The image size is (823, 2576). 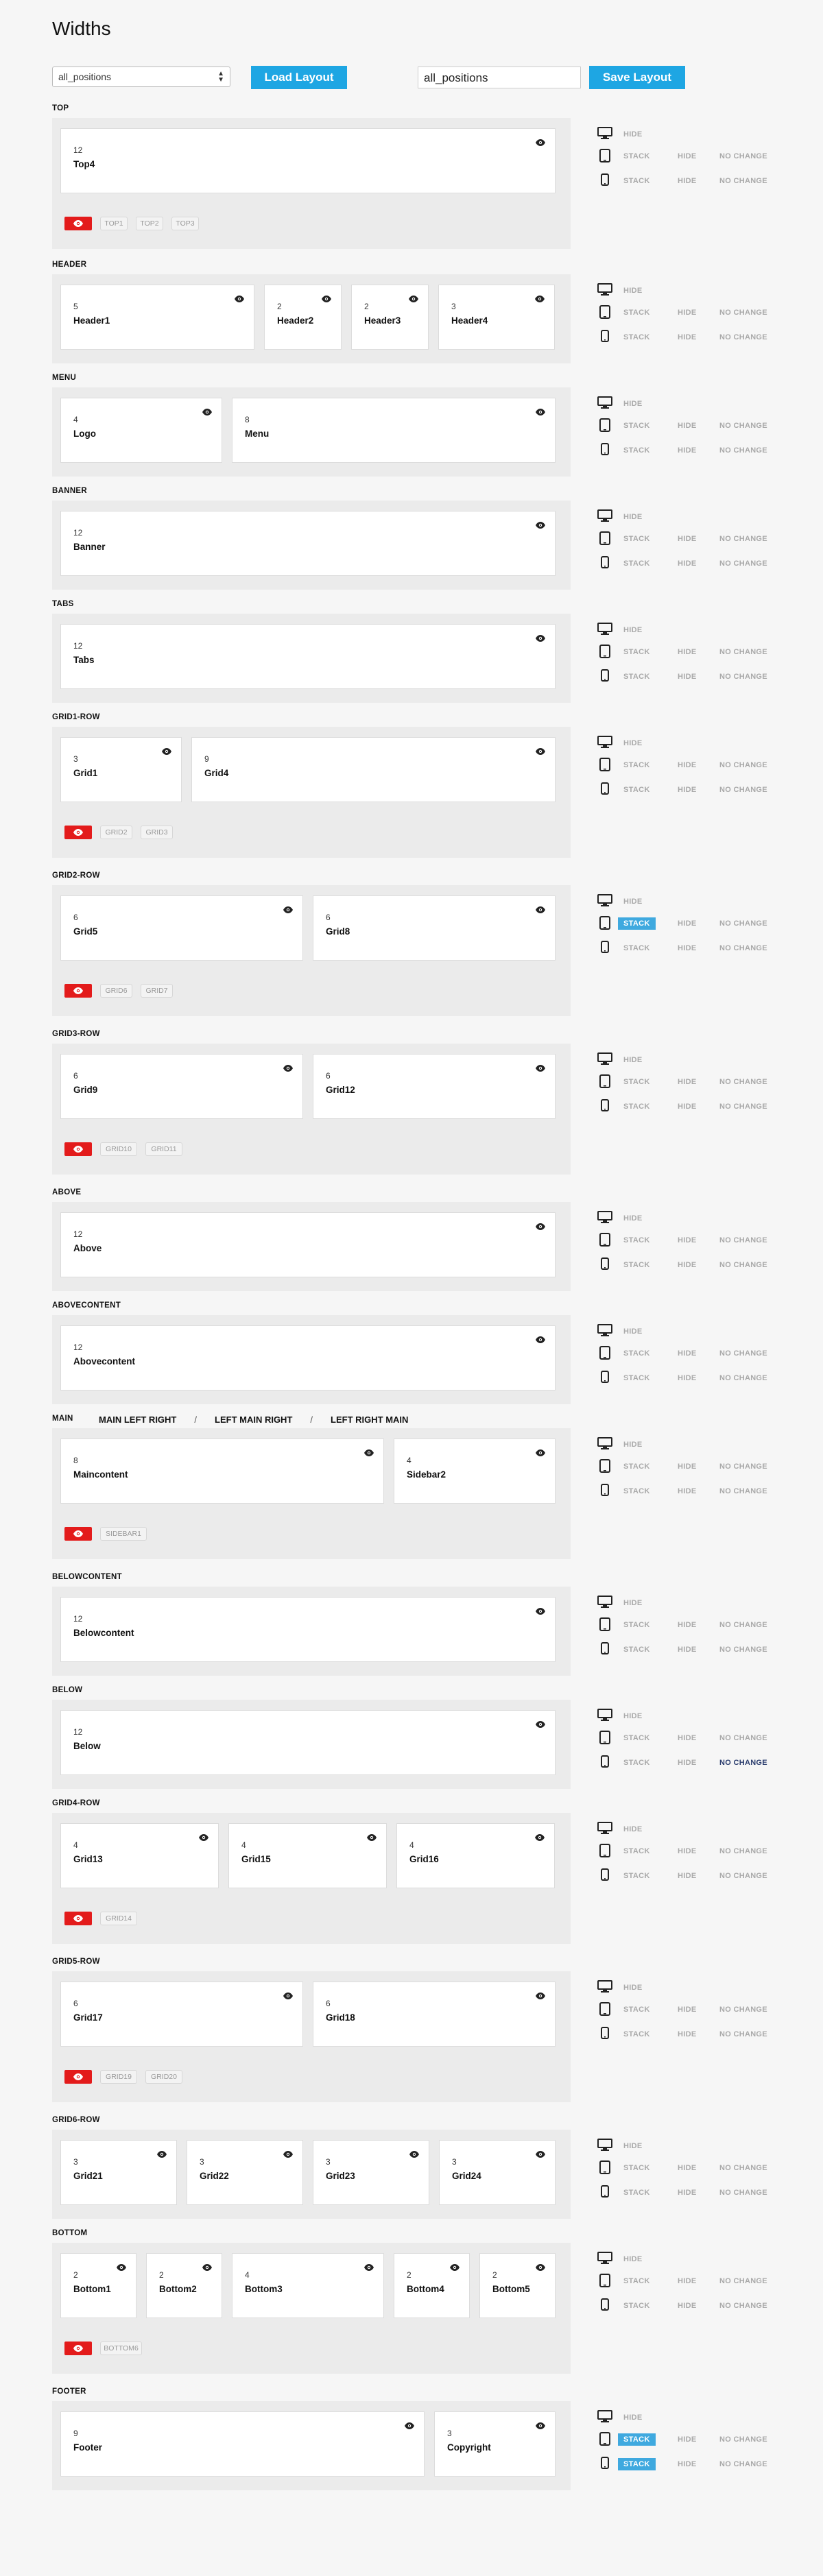 I want to click on load-layout-button: Load Layout, so click(x=299, y=77).